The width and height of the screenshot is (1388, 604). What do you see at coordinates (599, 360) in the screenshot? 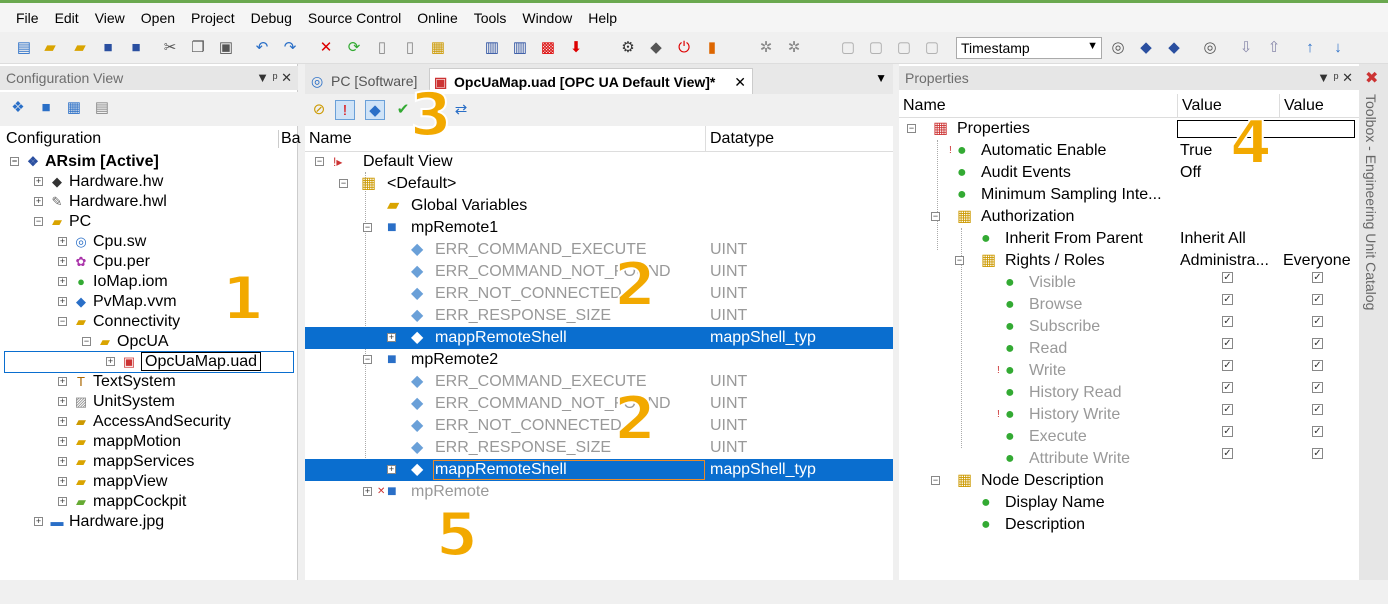
I see `editor-row-mpremote2: − ■ mpRemote2` at bounding box center [599, 360].